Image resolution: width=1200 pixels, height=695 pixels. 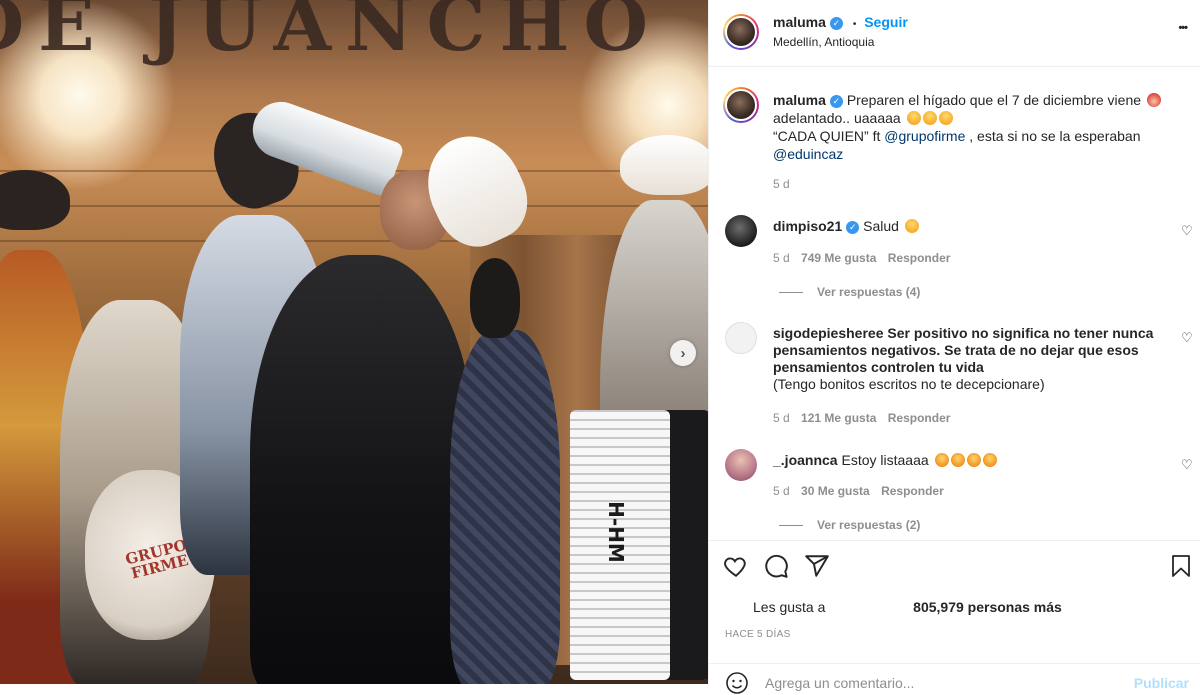 I want to click on post-location: Medellín, Antioquia, so click(x=823, y=42).